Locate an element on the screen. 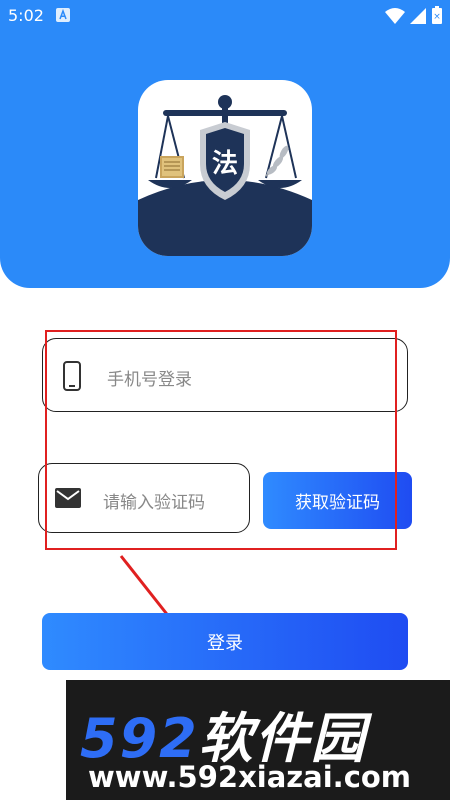 Image resolution: width=450 pixels, height=800 pixels. battery-icon: × is located at coordinates (437, 15).